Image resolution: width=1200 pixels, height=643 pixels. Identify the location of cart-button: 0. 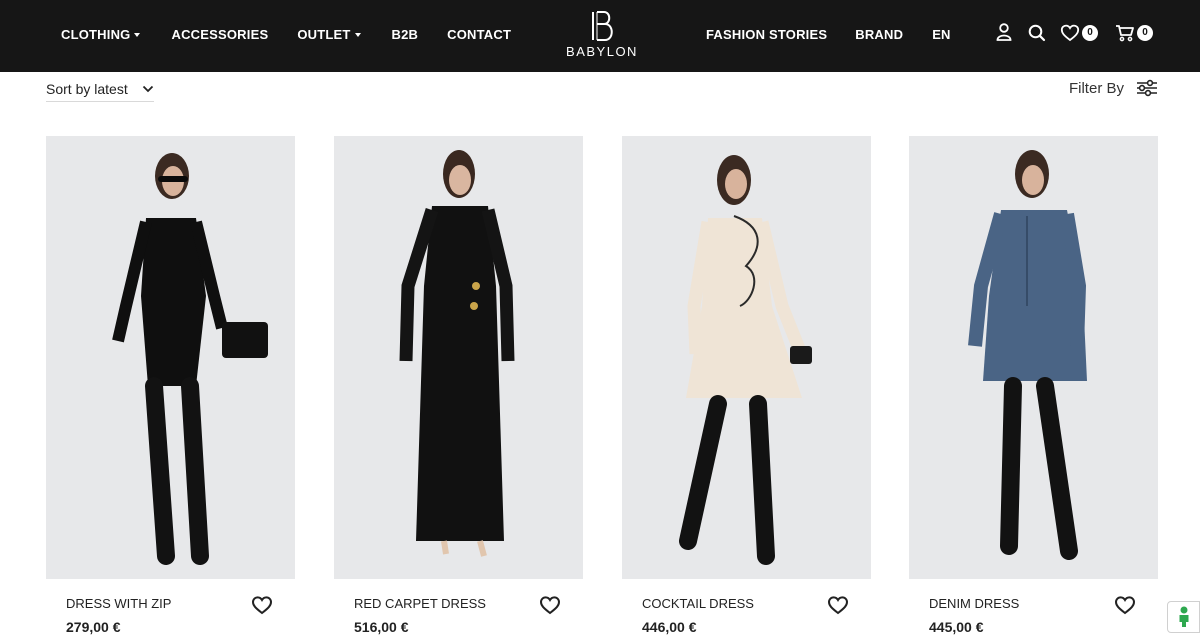
(1134, 33).